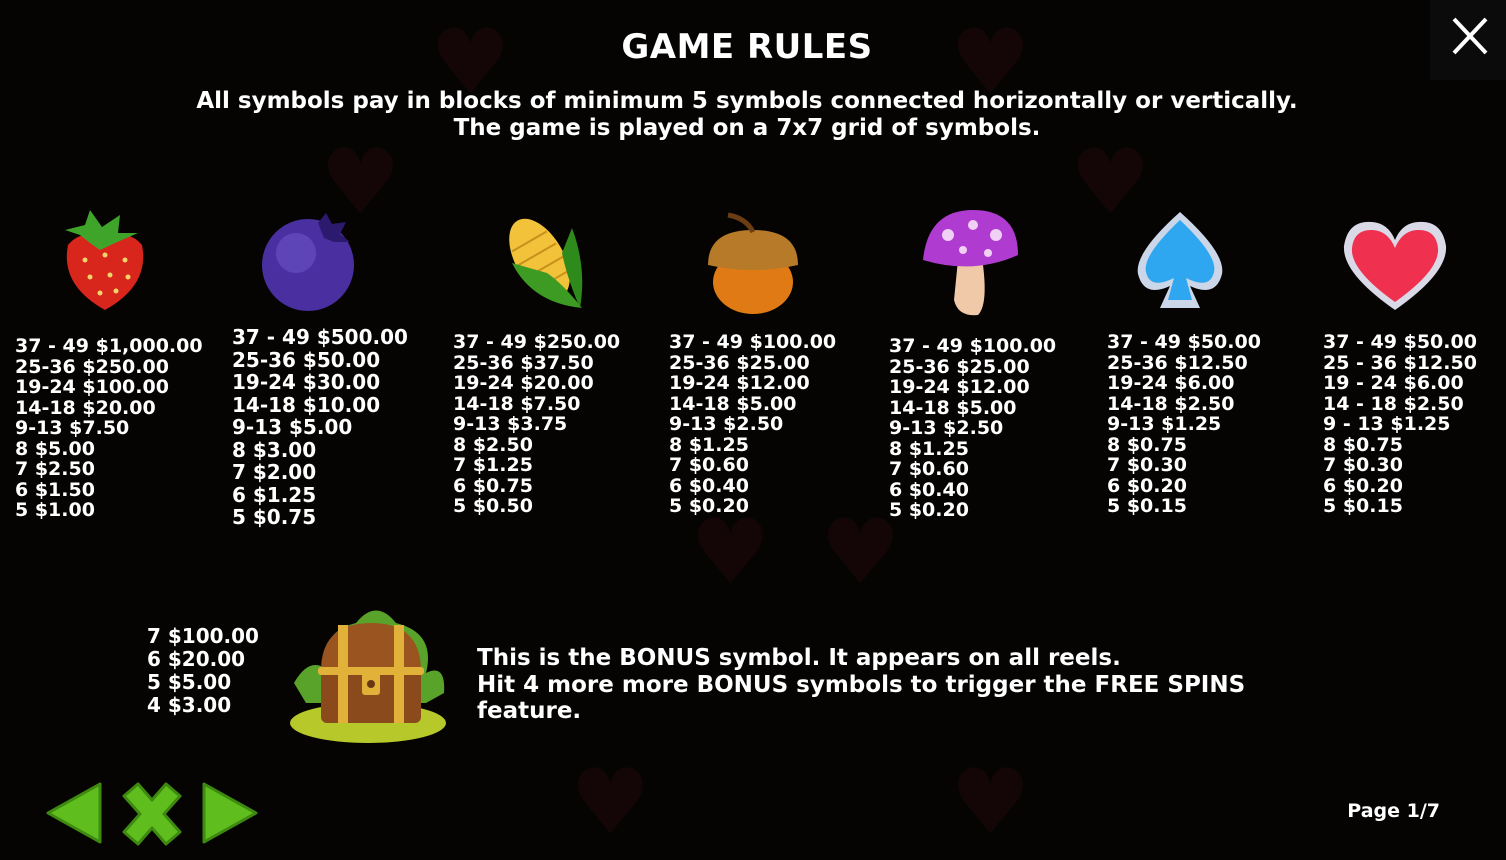 The width and height of the screenshot is (1506, 860). I want to click on pay-row: 37 - 49 $1,000.00, so click(109, 346).